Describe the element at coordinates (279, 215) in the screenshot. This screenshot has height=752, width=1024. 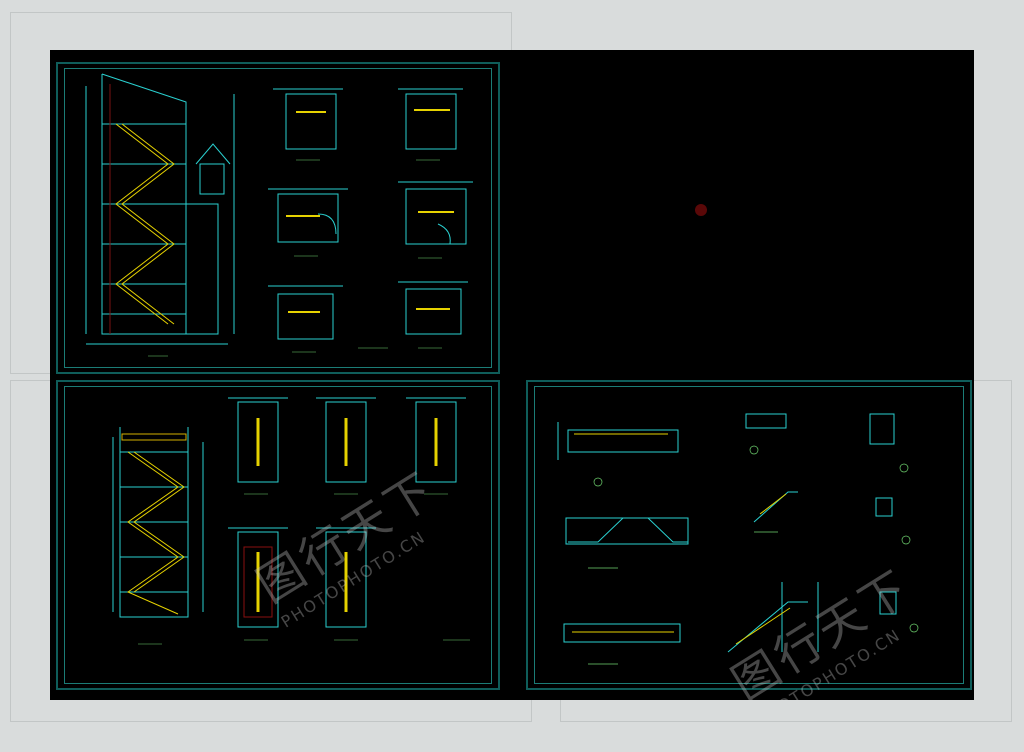
I see `top-left-drawing` at that location.